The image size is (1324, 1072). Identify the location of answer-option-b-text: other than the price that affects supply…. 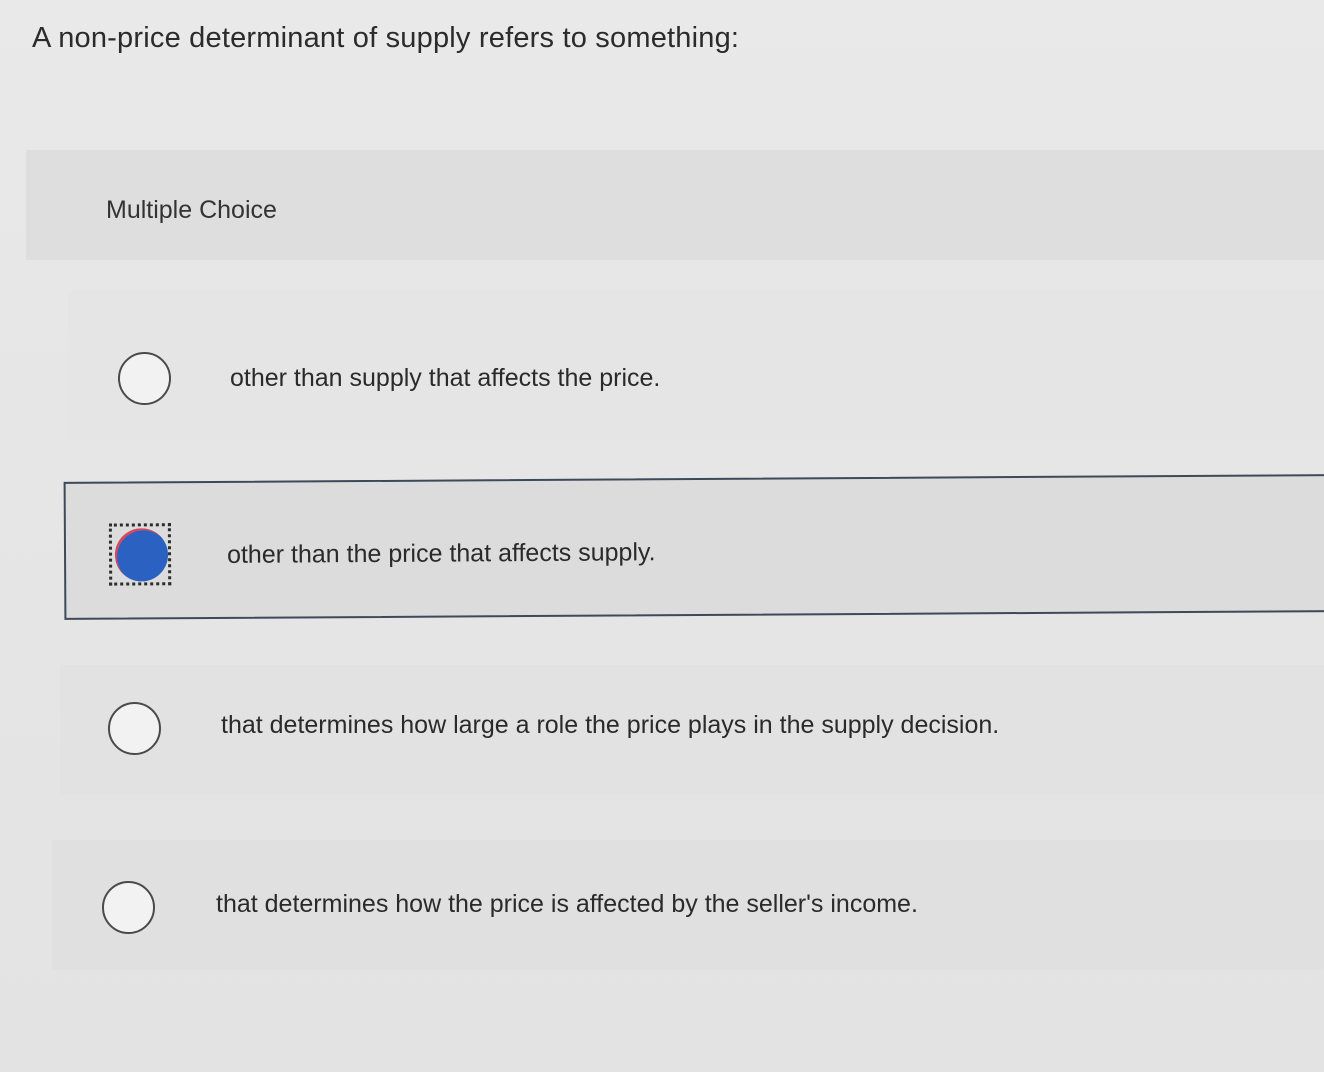
(441, 553).